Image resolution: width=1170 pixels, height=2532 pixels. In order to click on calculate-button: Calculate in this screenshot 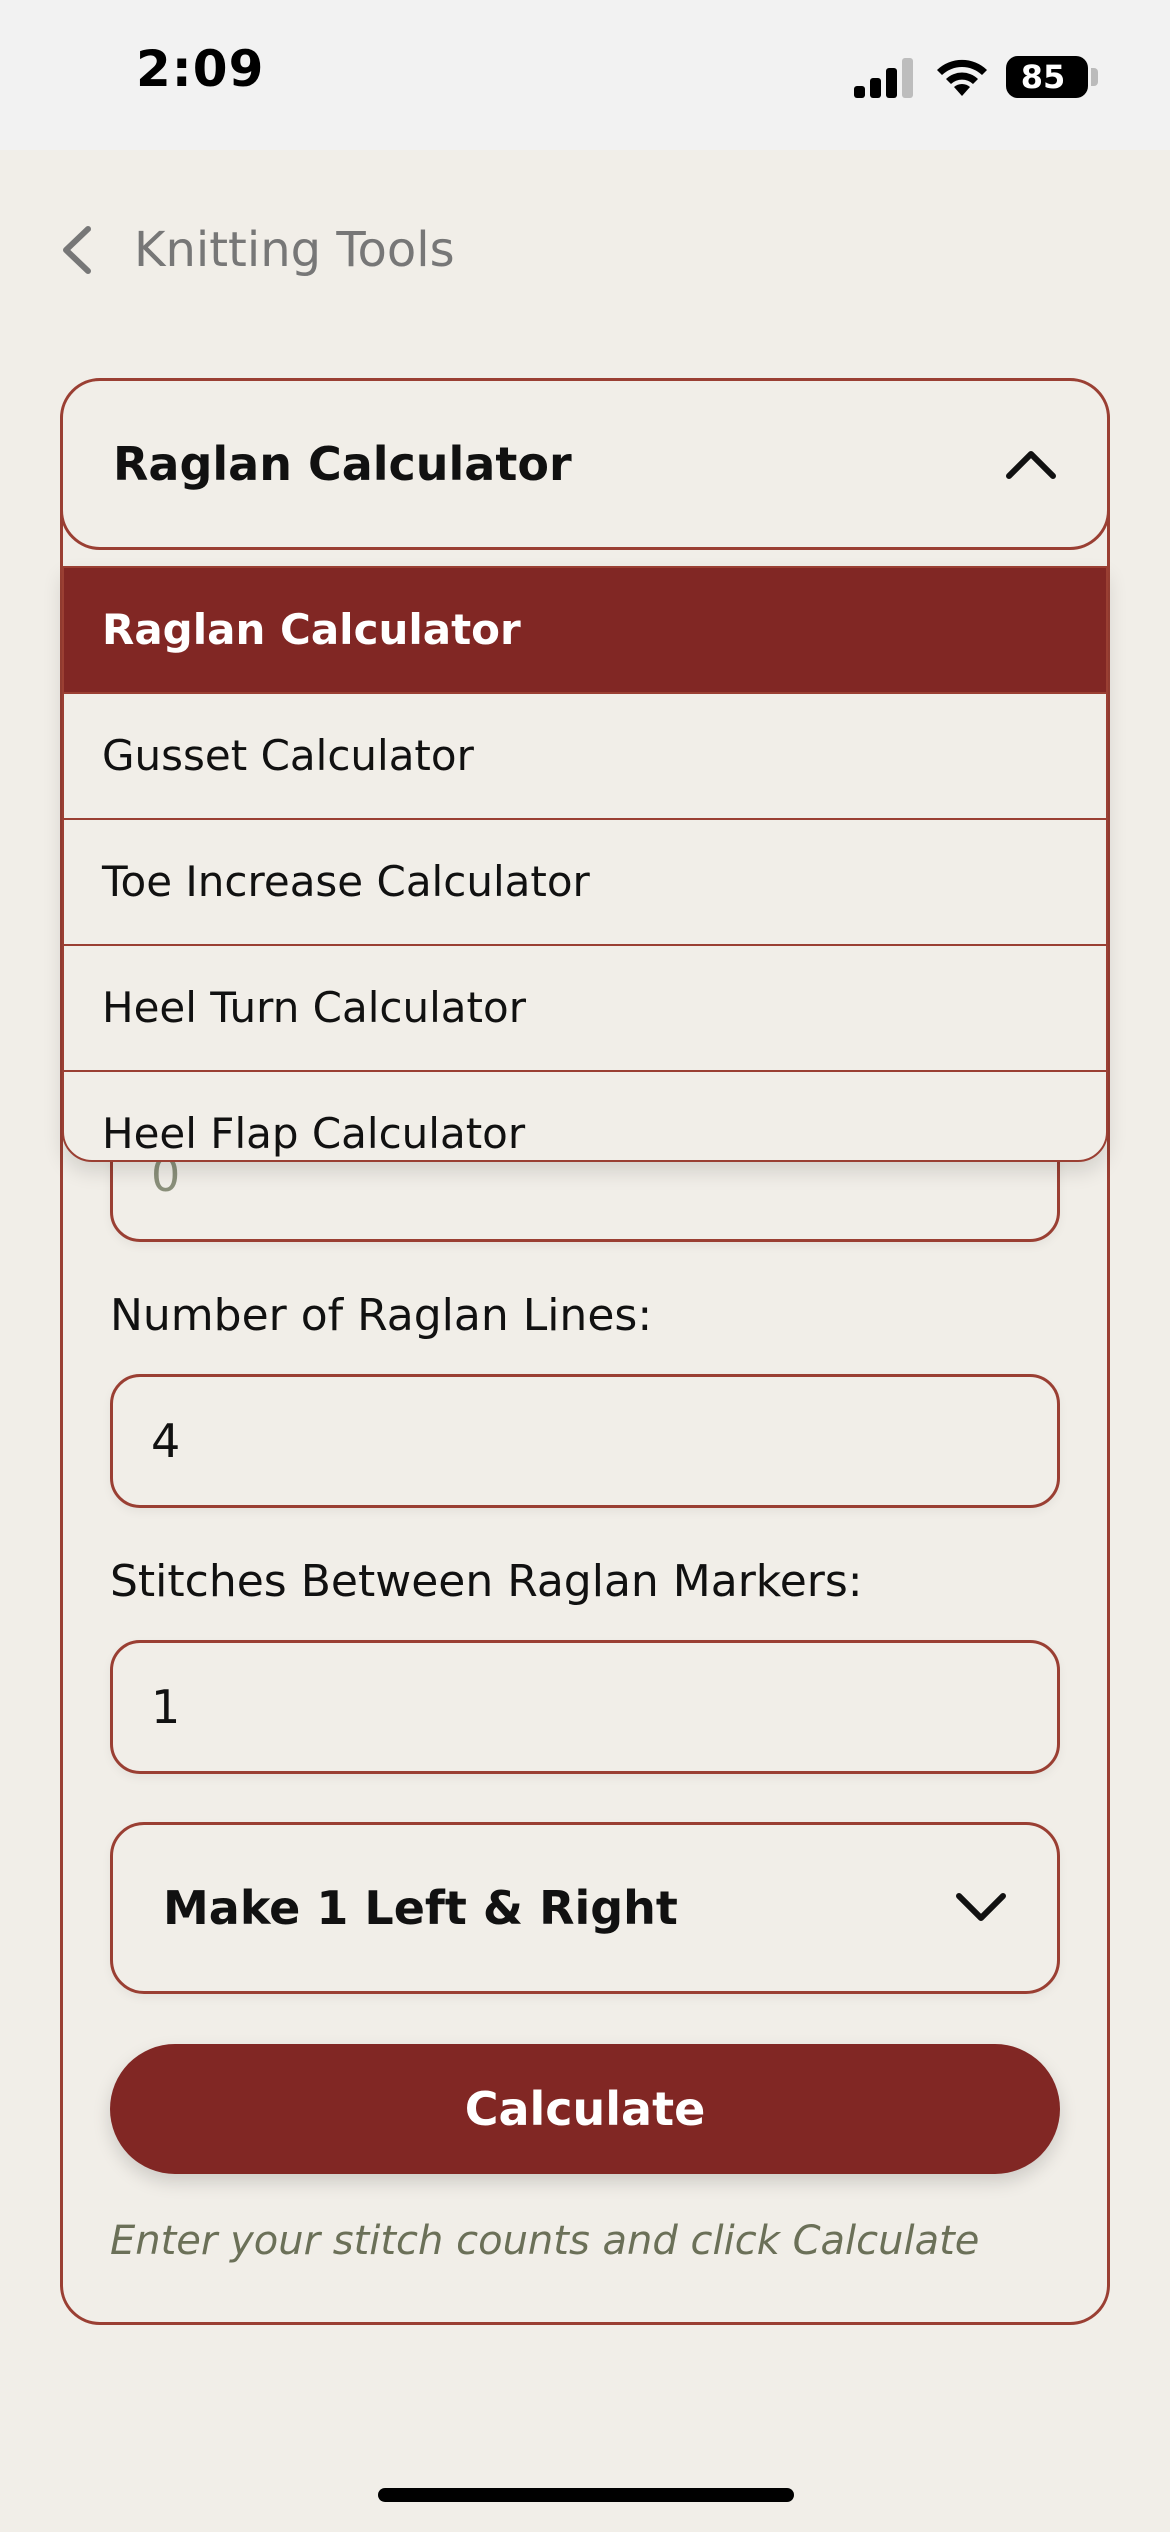, I will do `click(585, 2109)`.